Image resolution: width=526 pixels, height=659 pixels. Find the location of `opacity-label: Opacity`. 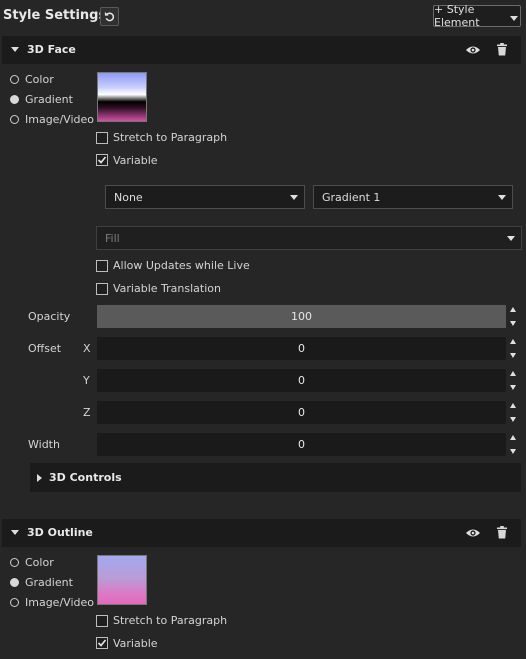

opacity-label: Opacity is located at coordinates (49, 316).